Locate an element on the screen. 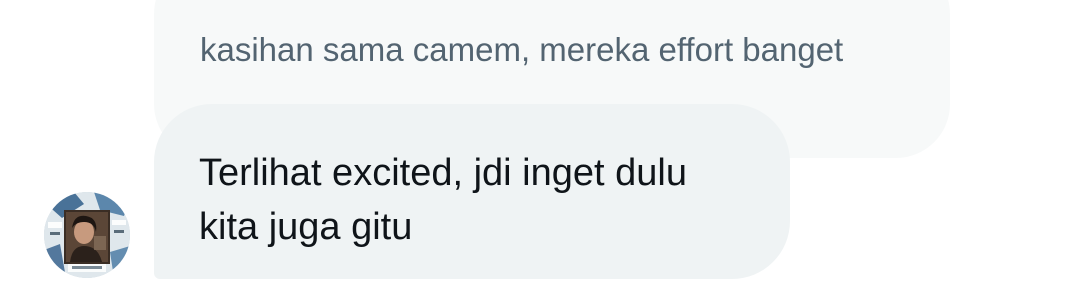 Image resolution: width=1080 pixels, height=296 pixels. quoted-message-text: kasihan sama camem, mereka effort banget is located at coordinates (522, 49).